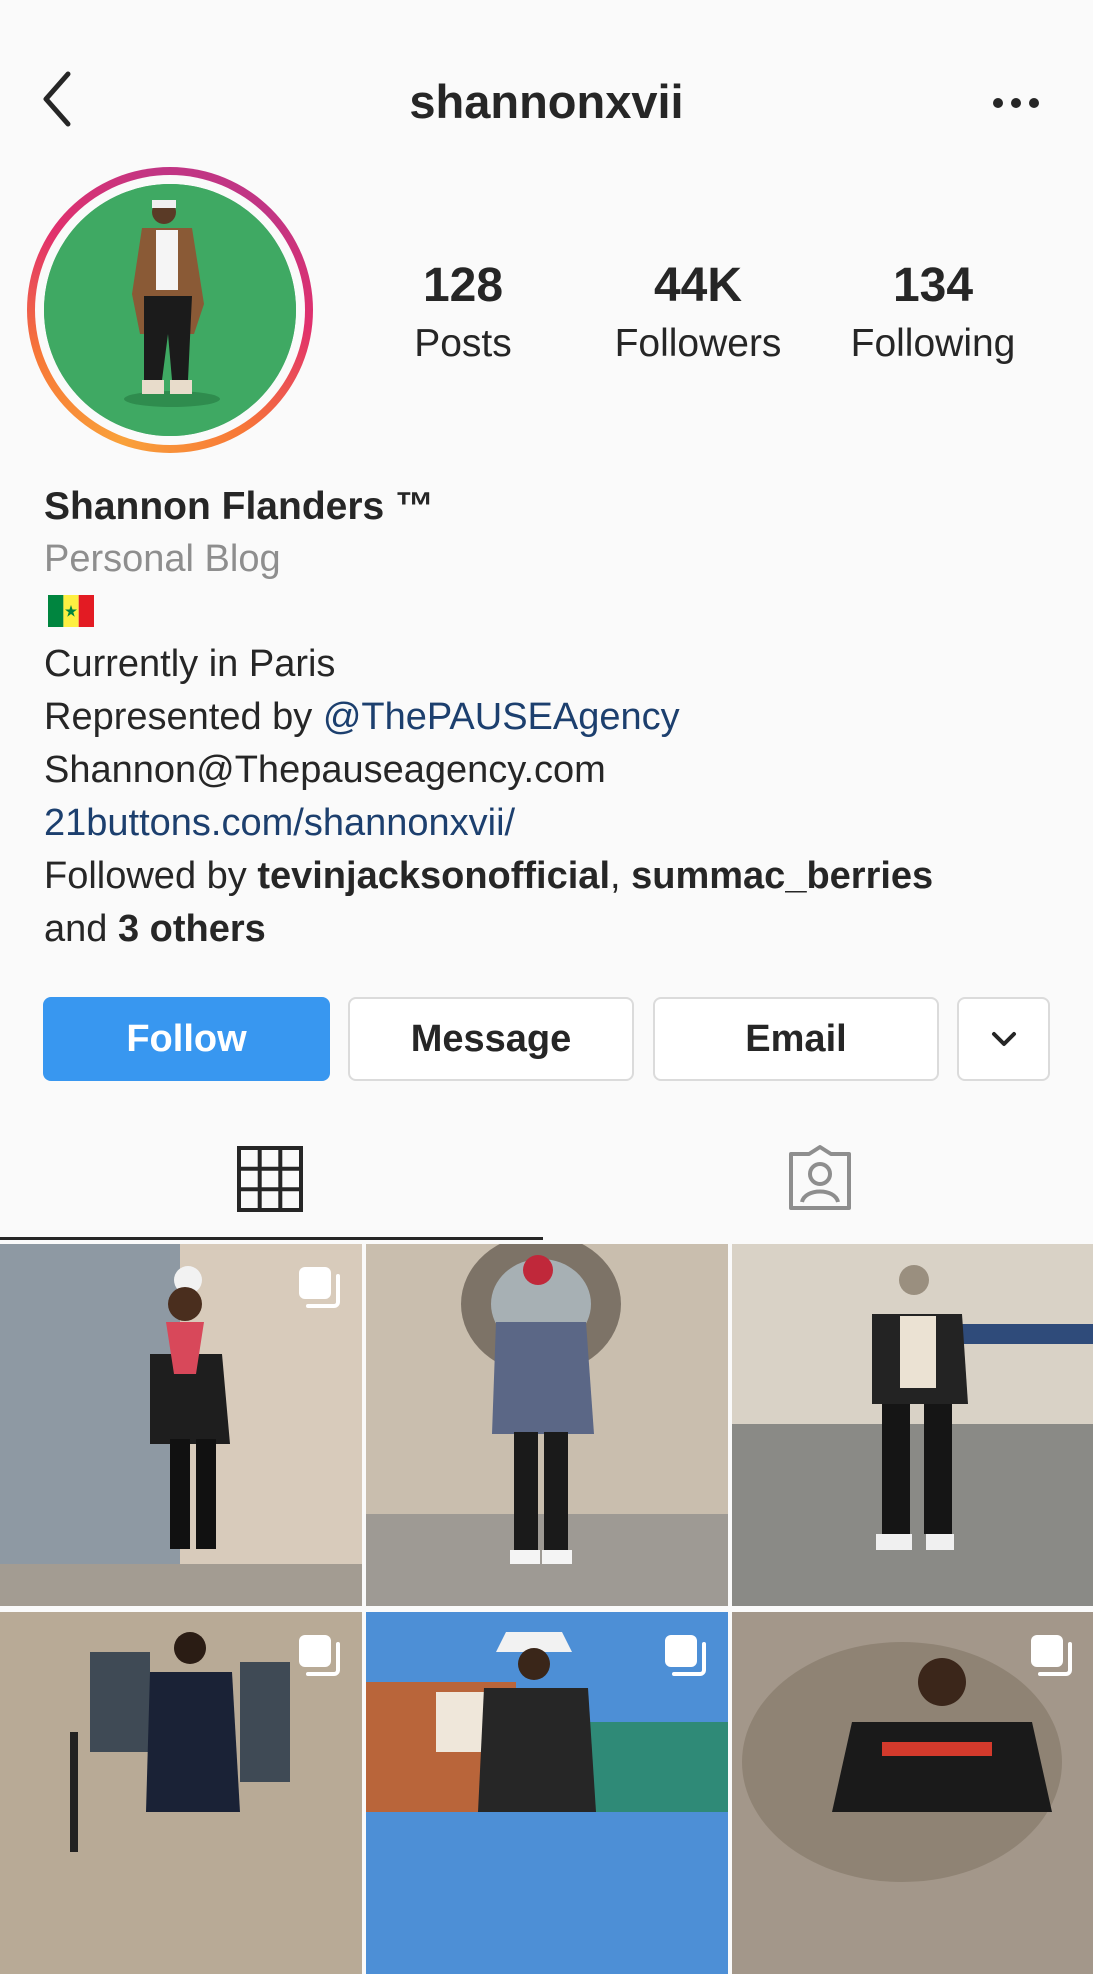 The image size is (1093, 1974). I want to click on bio-email: Shannon@Thepauseagency.com, so click(325, 770).